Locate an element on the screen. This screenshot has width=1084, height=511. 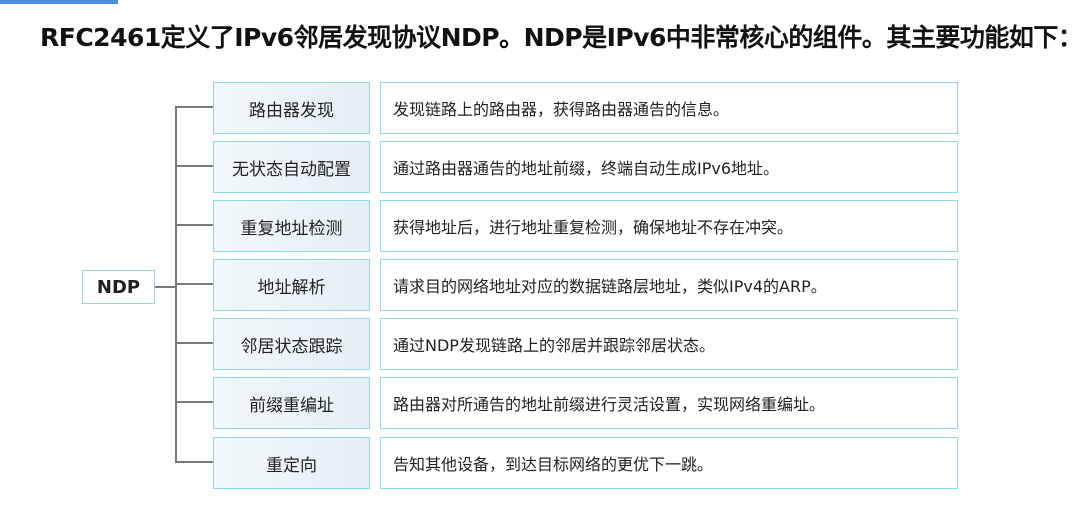
function-row: 前缀重编址 路由器对所通告的地址前缀进行灵活设置，实现网络重编址。 is located at coordinates (585, 403).